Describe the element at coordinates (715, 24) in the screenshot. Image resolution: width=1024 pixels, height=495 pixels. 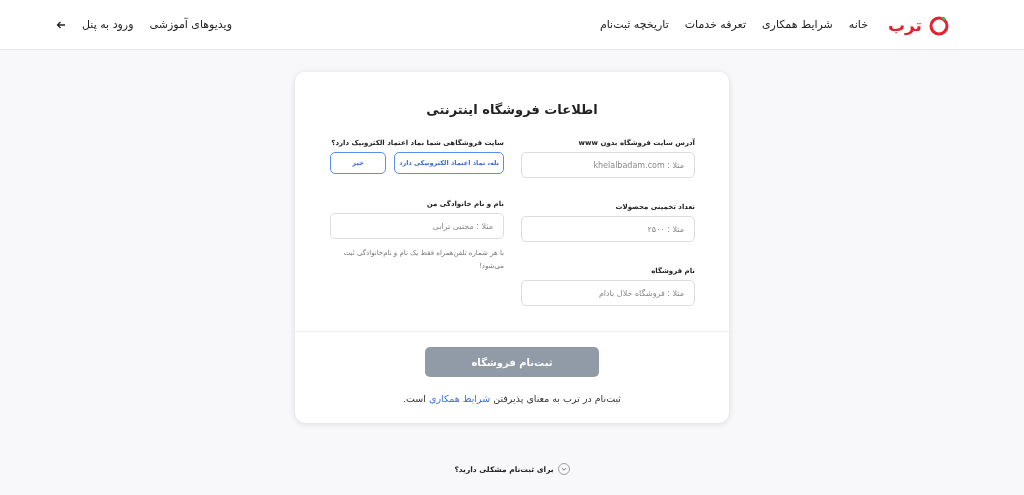
I see `nav-link: تعرفه خدمات` at that location.